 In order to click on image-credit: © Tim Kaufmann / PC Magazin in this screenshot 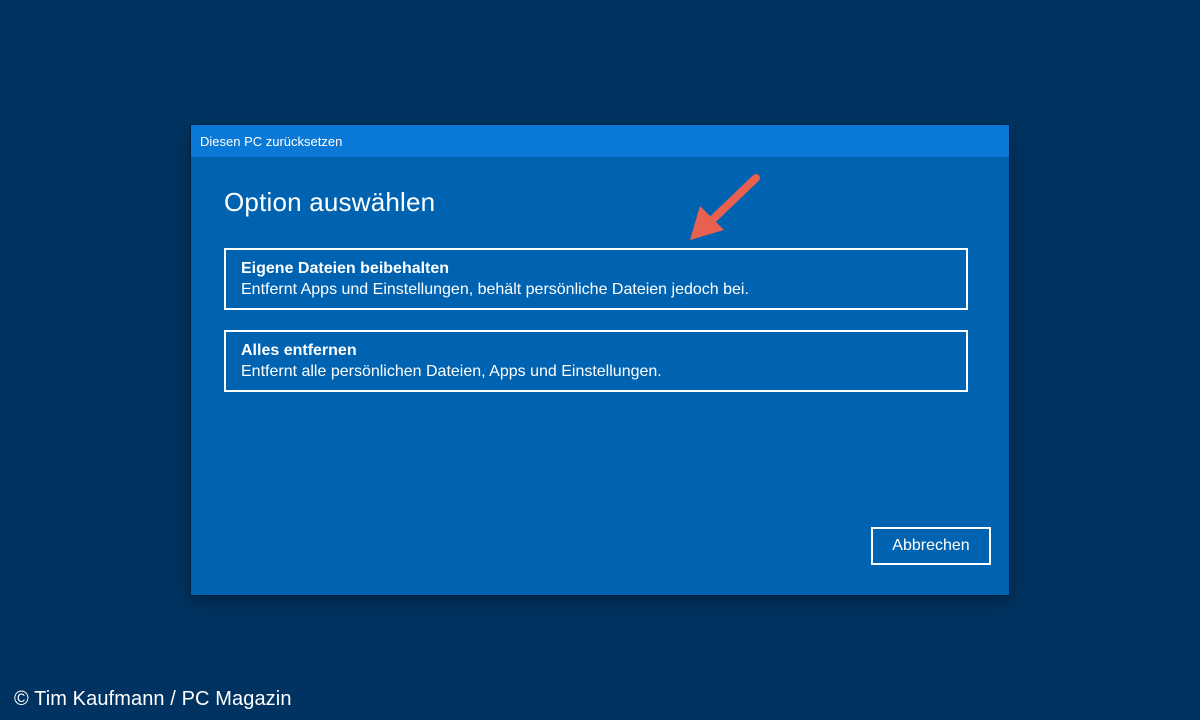, I will do `click(153, 699)`.